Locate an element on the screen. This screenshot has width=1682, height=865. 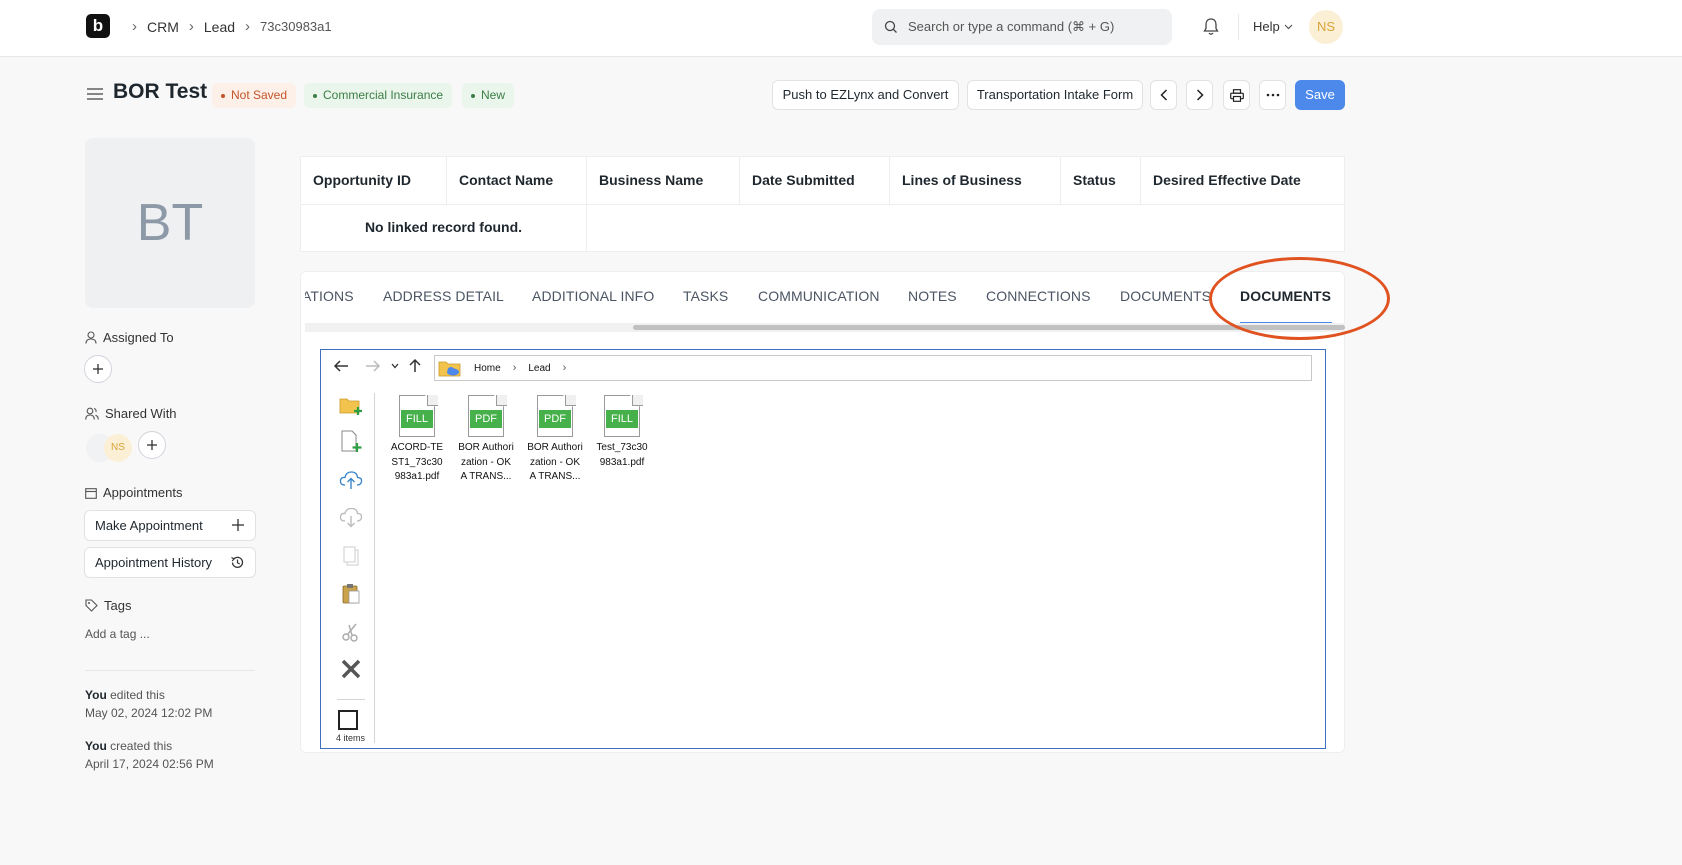
ellipsis-icon is located at coordinates (1272, 95).